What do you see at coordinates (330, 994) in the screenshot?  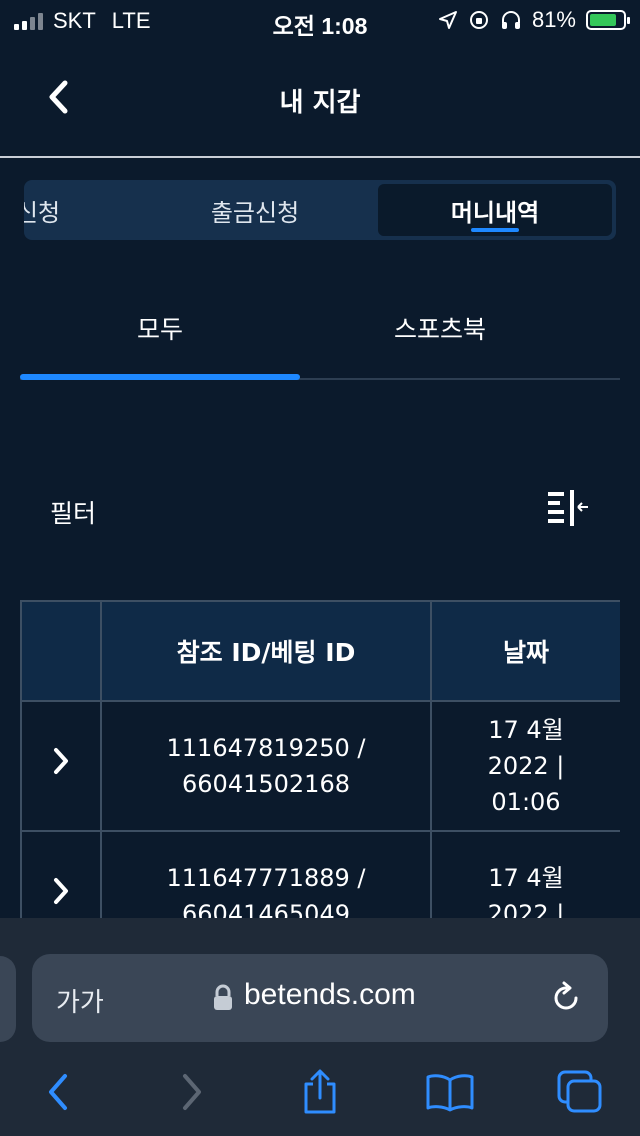 I see `url-text: betends.com` at bounding box center [330, 994].